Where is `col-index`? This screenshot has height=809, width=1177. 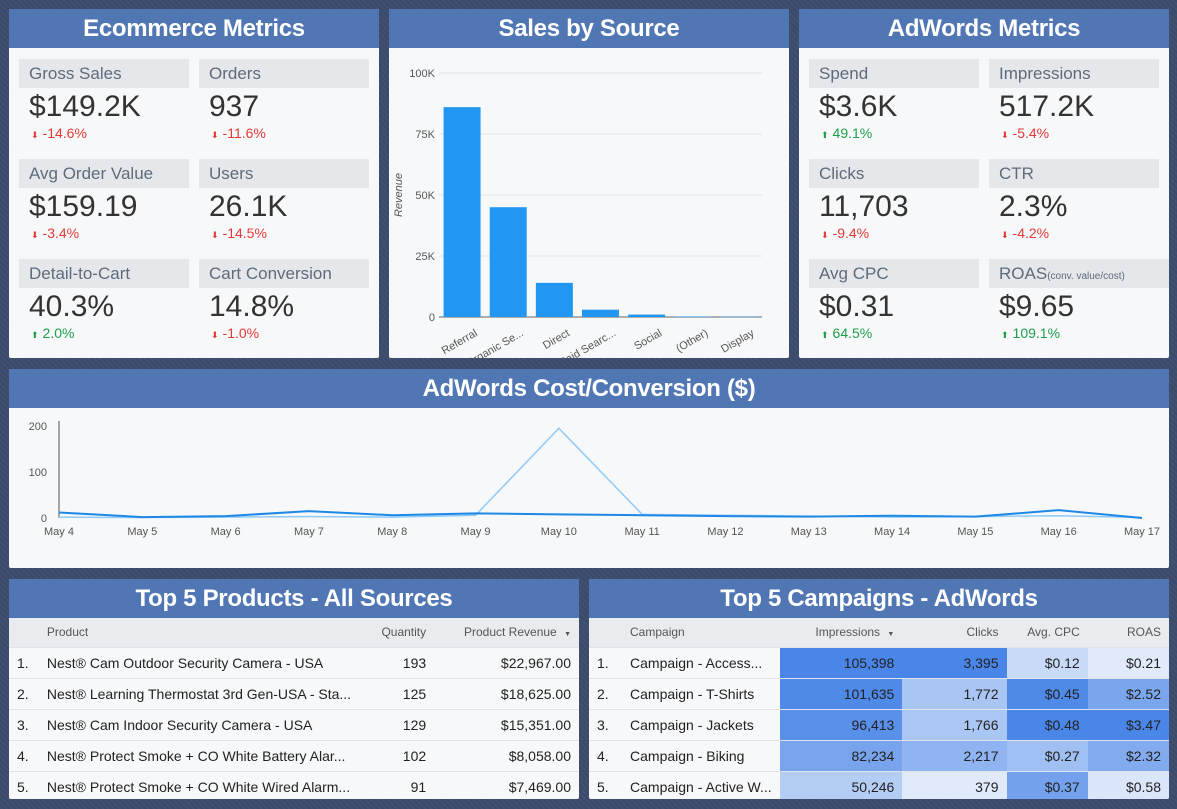 col-index is located at coordinates (28, 632).